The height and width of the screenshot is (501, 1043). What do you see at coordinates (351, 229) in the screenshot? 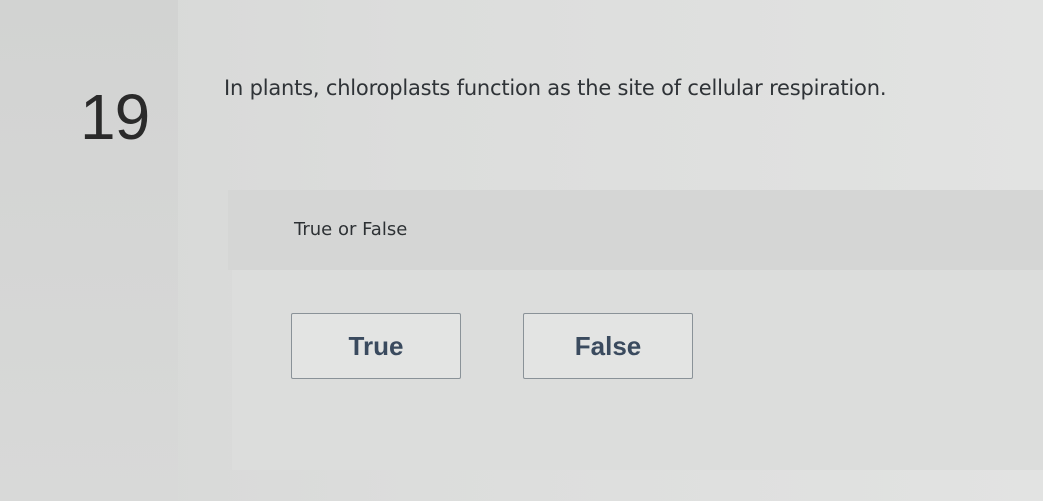
I see `prompt-label: True or False` at bounding box center [351, 229].